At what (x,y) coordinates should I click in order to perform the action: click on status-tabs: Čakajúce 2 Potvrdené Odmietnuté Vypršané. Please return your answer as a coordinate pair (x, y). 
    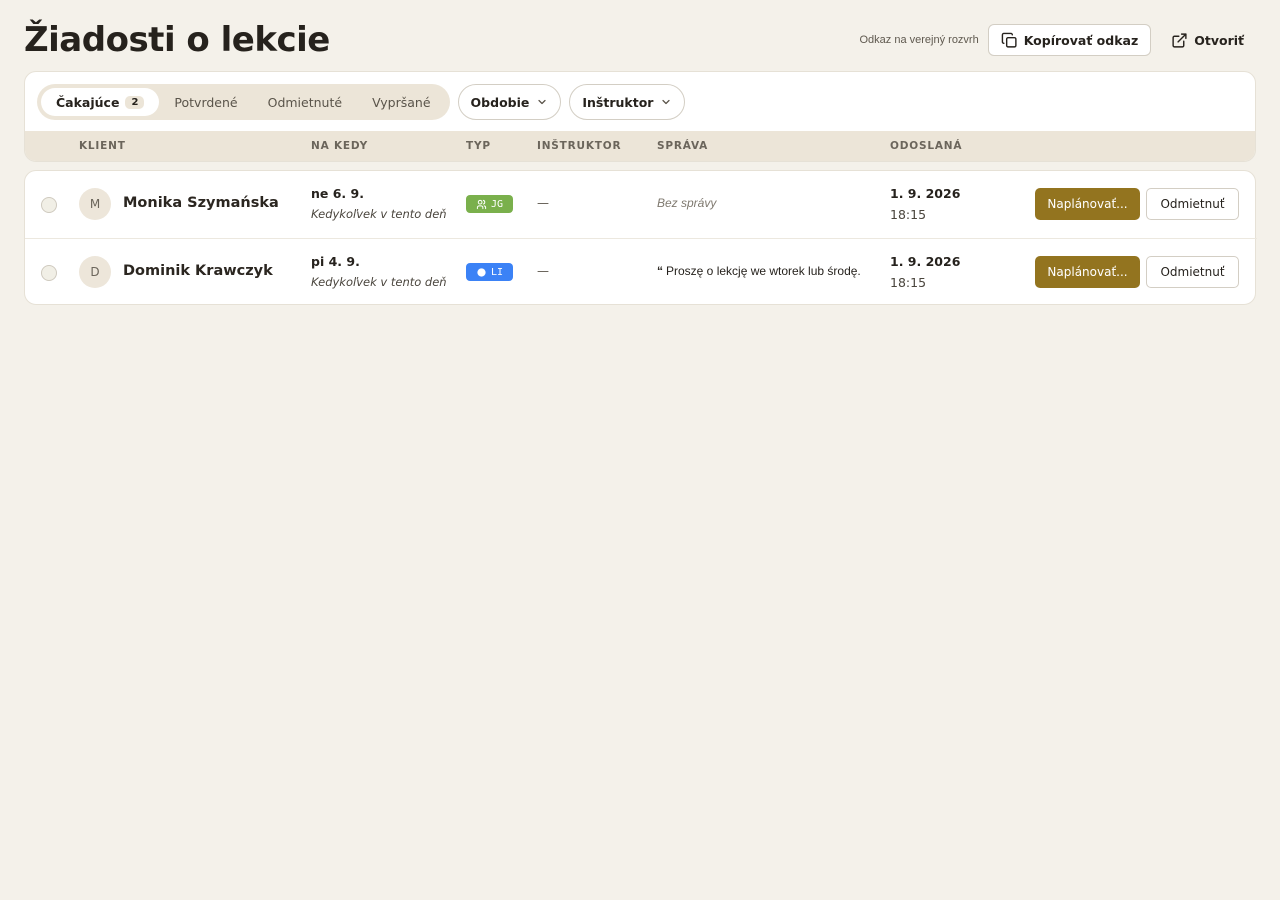
    Looking at the image, I should click on (243, 102).